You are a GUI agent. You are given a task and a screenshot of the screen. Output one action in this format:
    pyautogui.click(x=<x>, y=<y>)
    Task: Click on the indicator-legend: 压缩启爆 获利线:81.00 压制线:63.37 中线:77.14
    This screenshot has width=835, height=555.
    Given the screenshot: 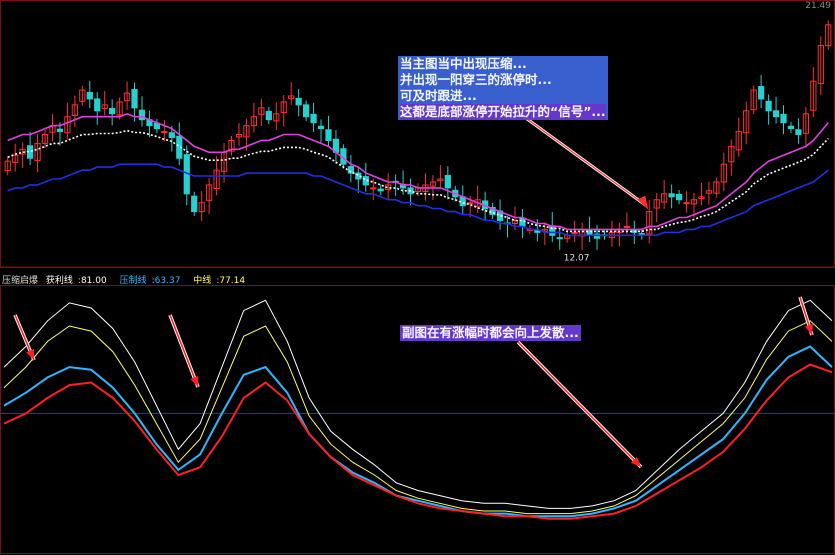 What is the action you would take?
    pyautogui.click(x=128, y=279)
    